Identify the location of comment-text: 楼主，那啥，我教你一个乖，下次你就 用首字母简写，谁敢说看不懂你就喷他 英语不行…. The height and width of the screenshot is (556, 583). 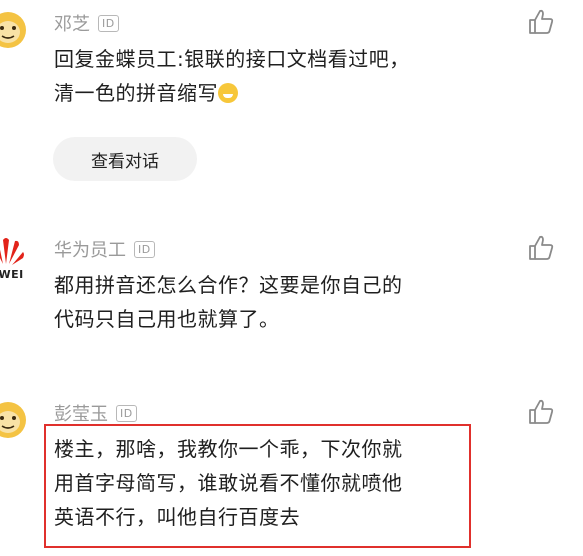
(264, 483).